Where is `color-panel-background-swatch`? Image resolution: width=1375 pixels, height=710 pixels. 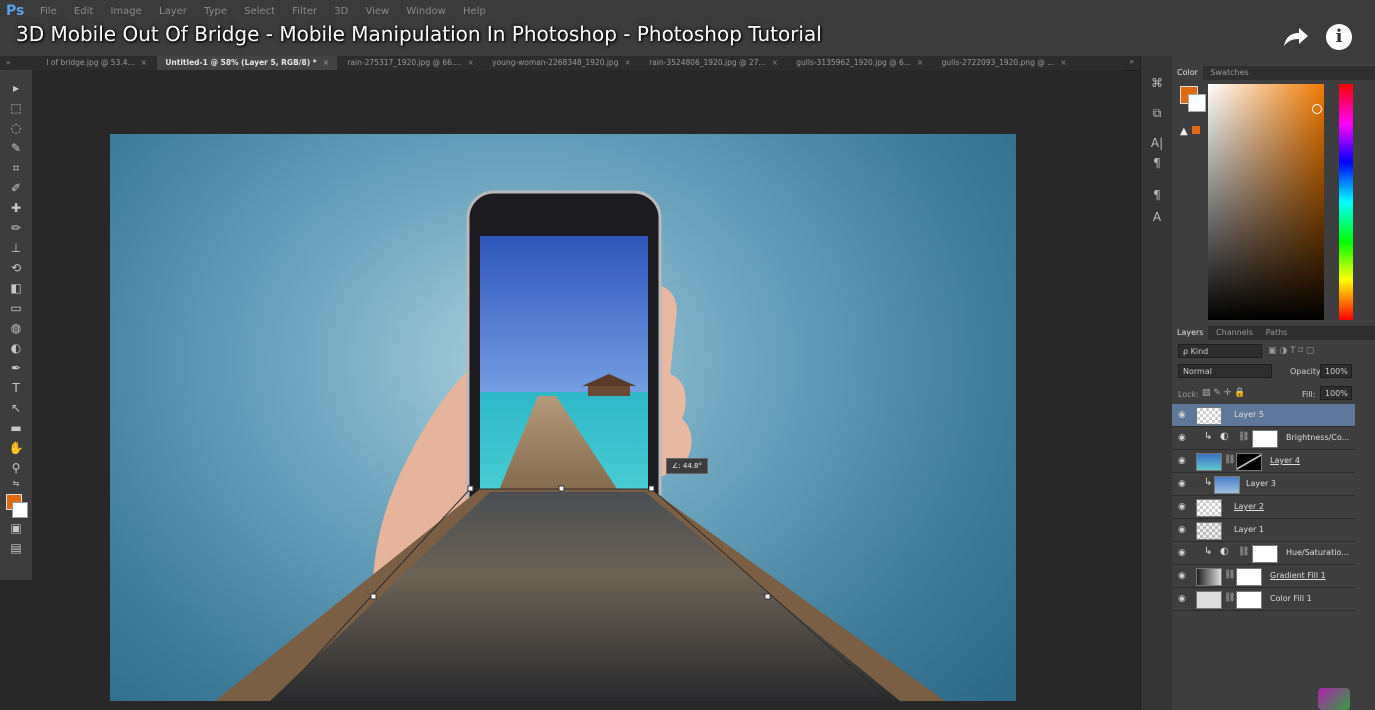 color-panel-background-swatch is located at coordinates (1197, 103).